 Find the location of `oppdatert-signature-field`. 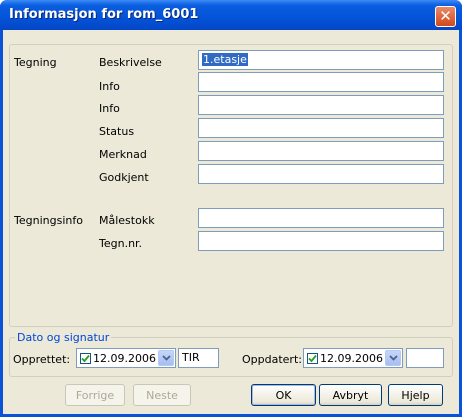

oppdatert-signature-field is located at coordinates (425, 358).